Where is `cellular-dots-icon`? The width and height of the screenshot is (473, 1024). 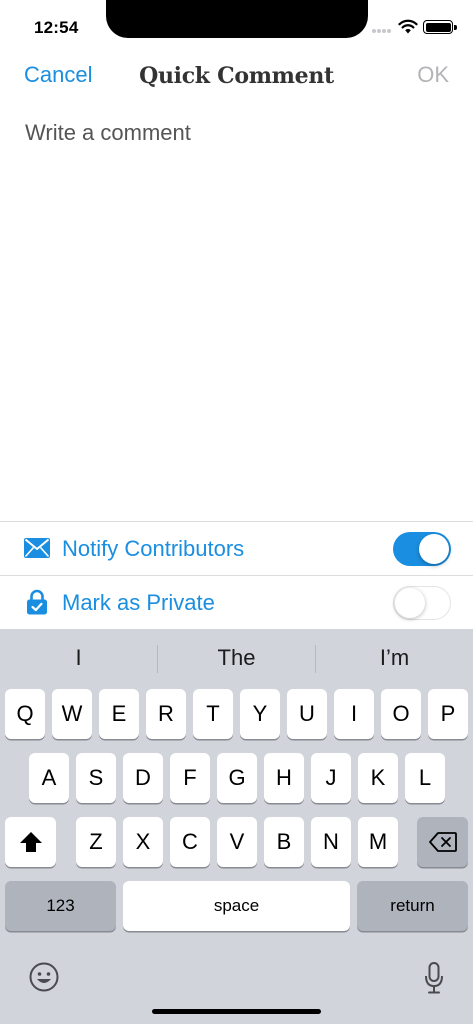 cellular-dots-icon is located at coordinates (383, 32).